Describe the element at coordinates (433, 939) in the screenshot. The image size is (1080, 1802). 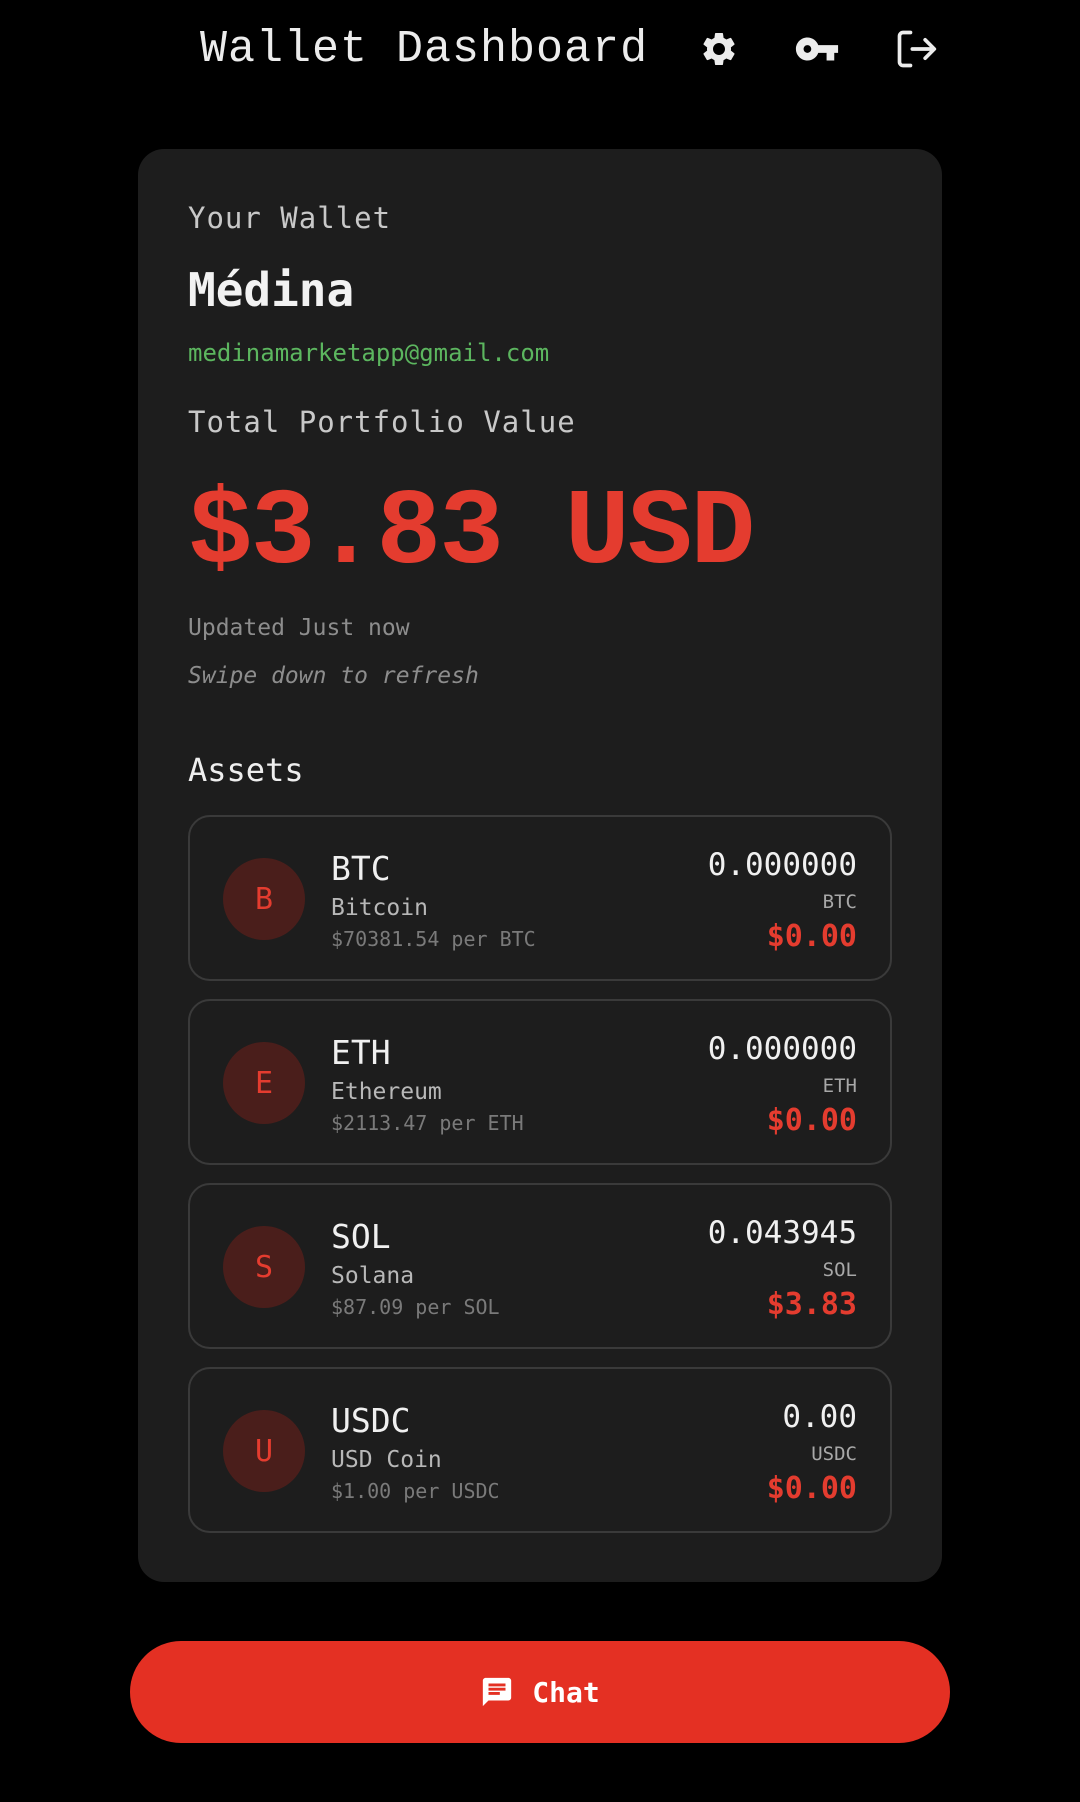
I see `asset-price: $70381.54 per BTC` at that location.